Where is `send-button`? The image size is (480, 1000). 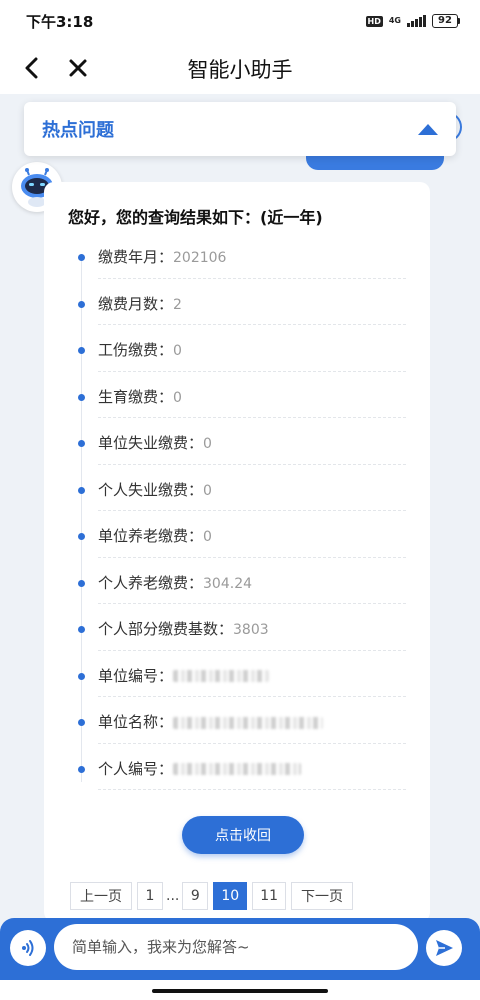
send-button is located at coordinates (444, 948).